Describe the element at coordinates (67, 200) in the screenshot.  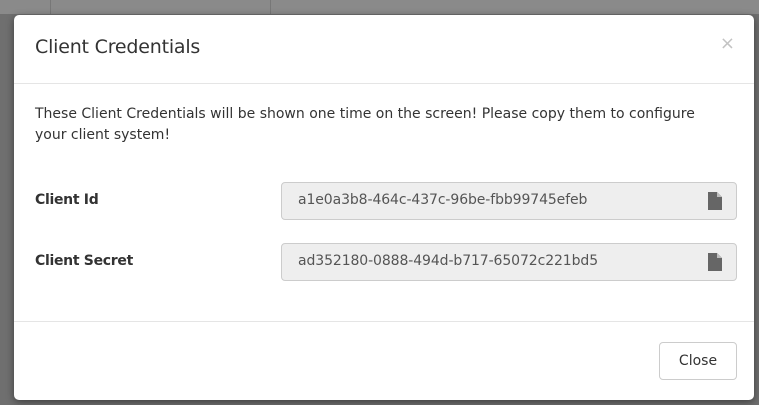
I see `client-id-label: Client Id` at that location.